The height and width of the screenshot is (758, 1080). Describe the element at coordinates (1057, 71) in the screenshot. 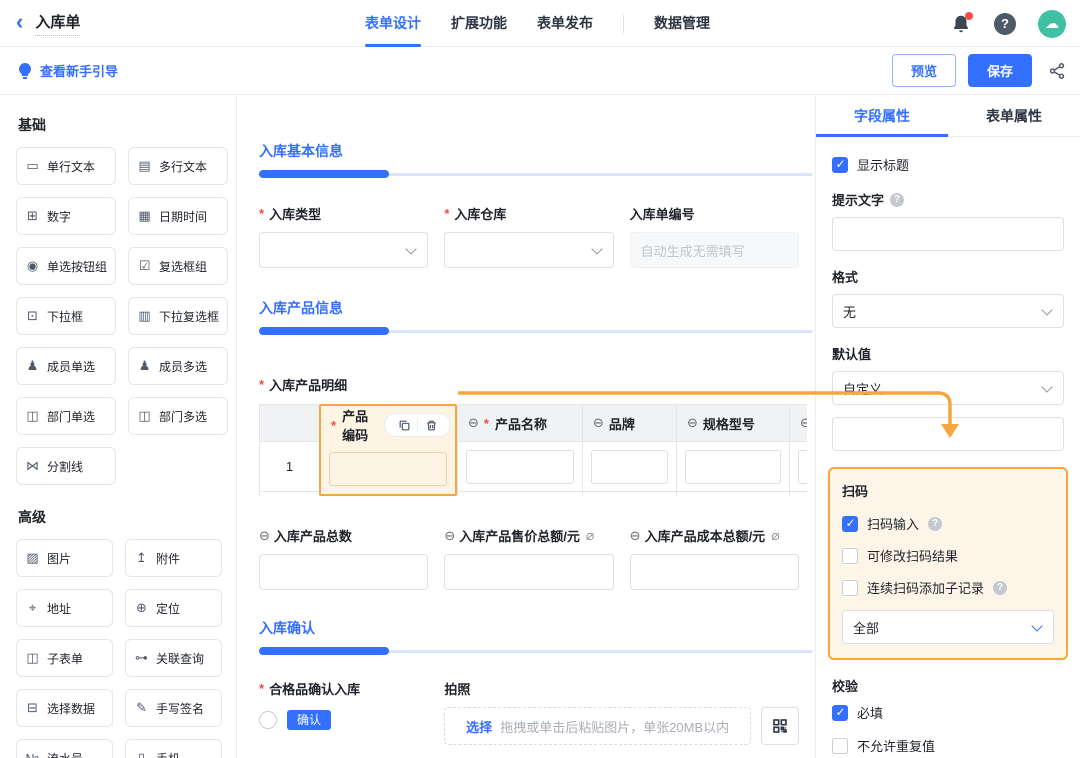

I see `share-icon` at that location.